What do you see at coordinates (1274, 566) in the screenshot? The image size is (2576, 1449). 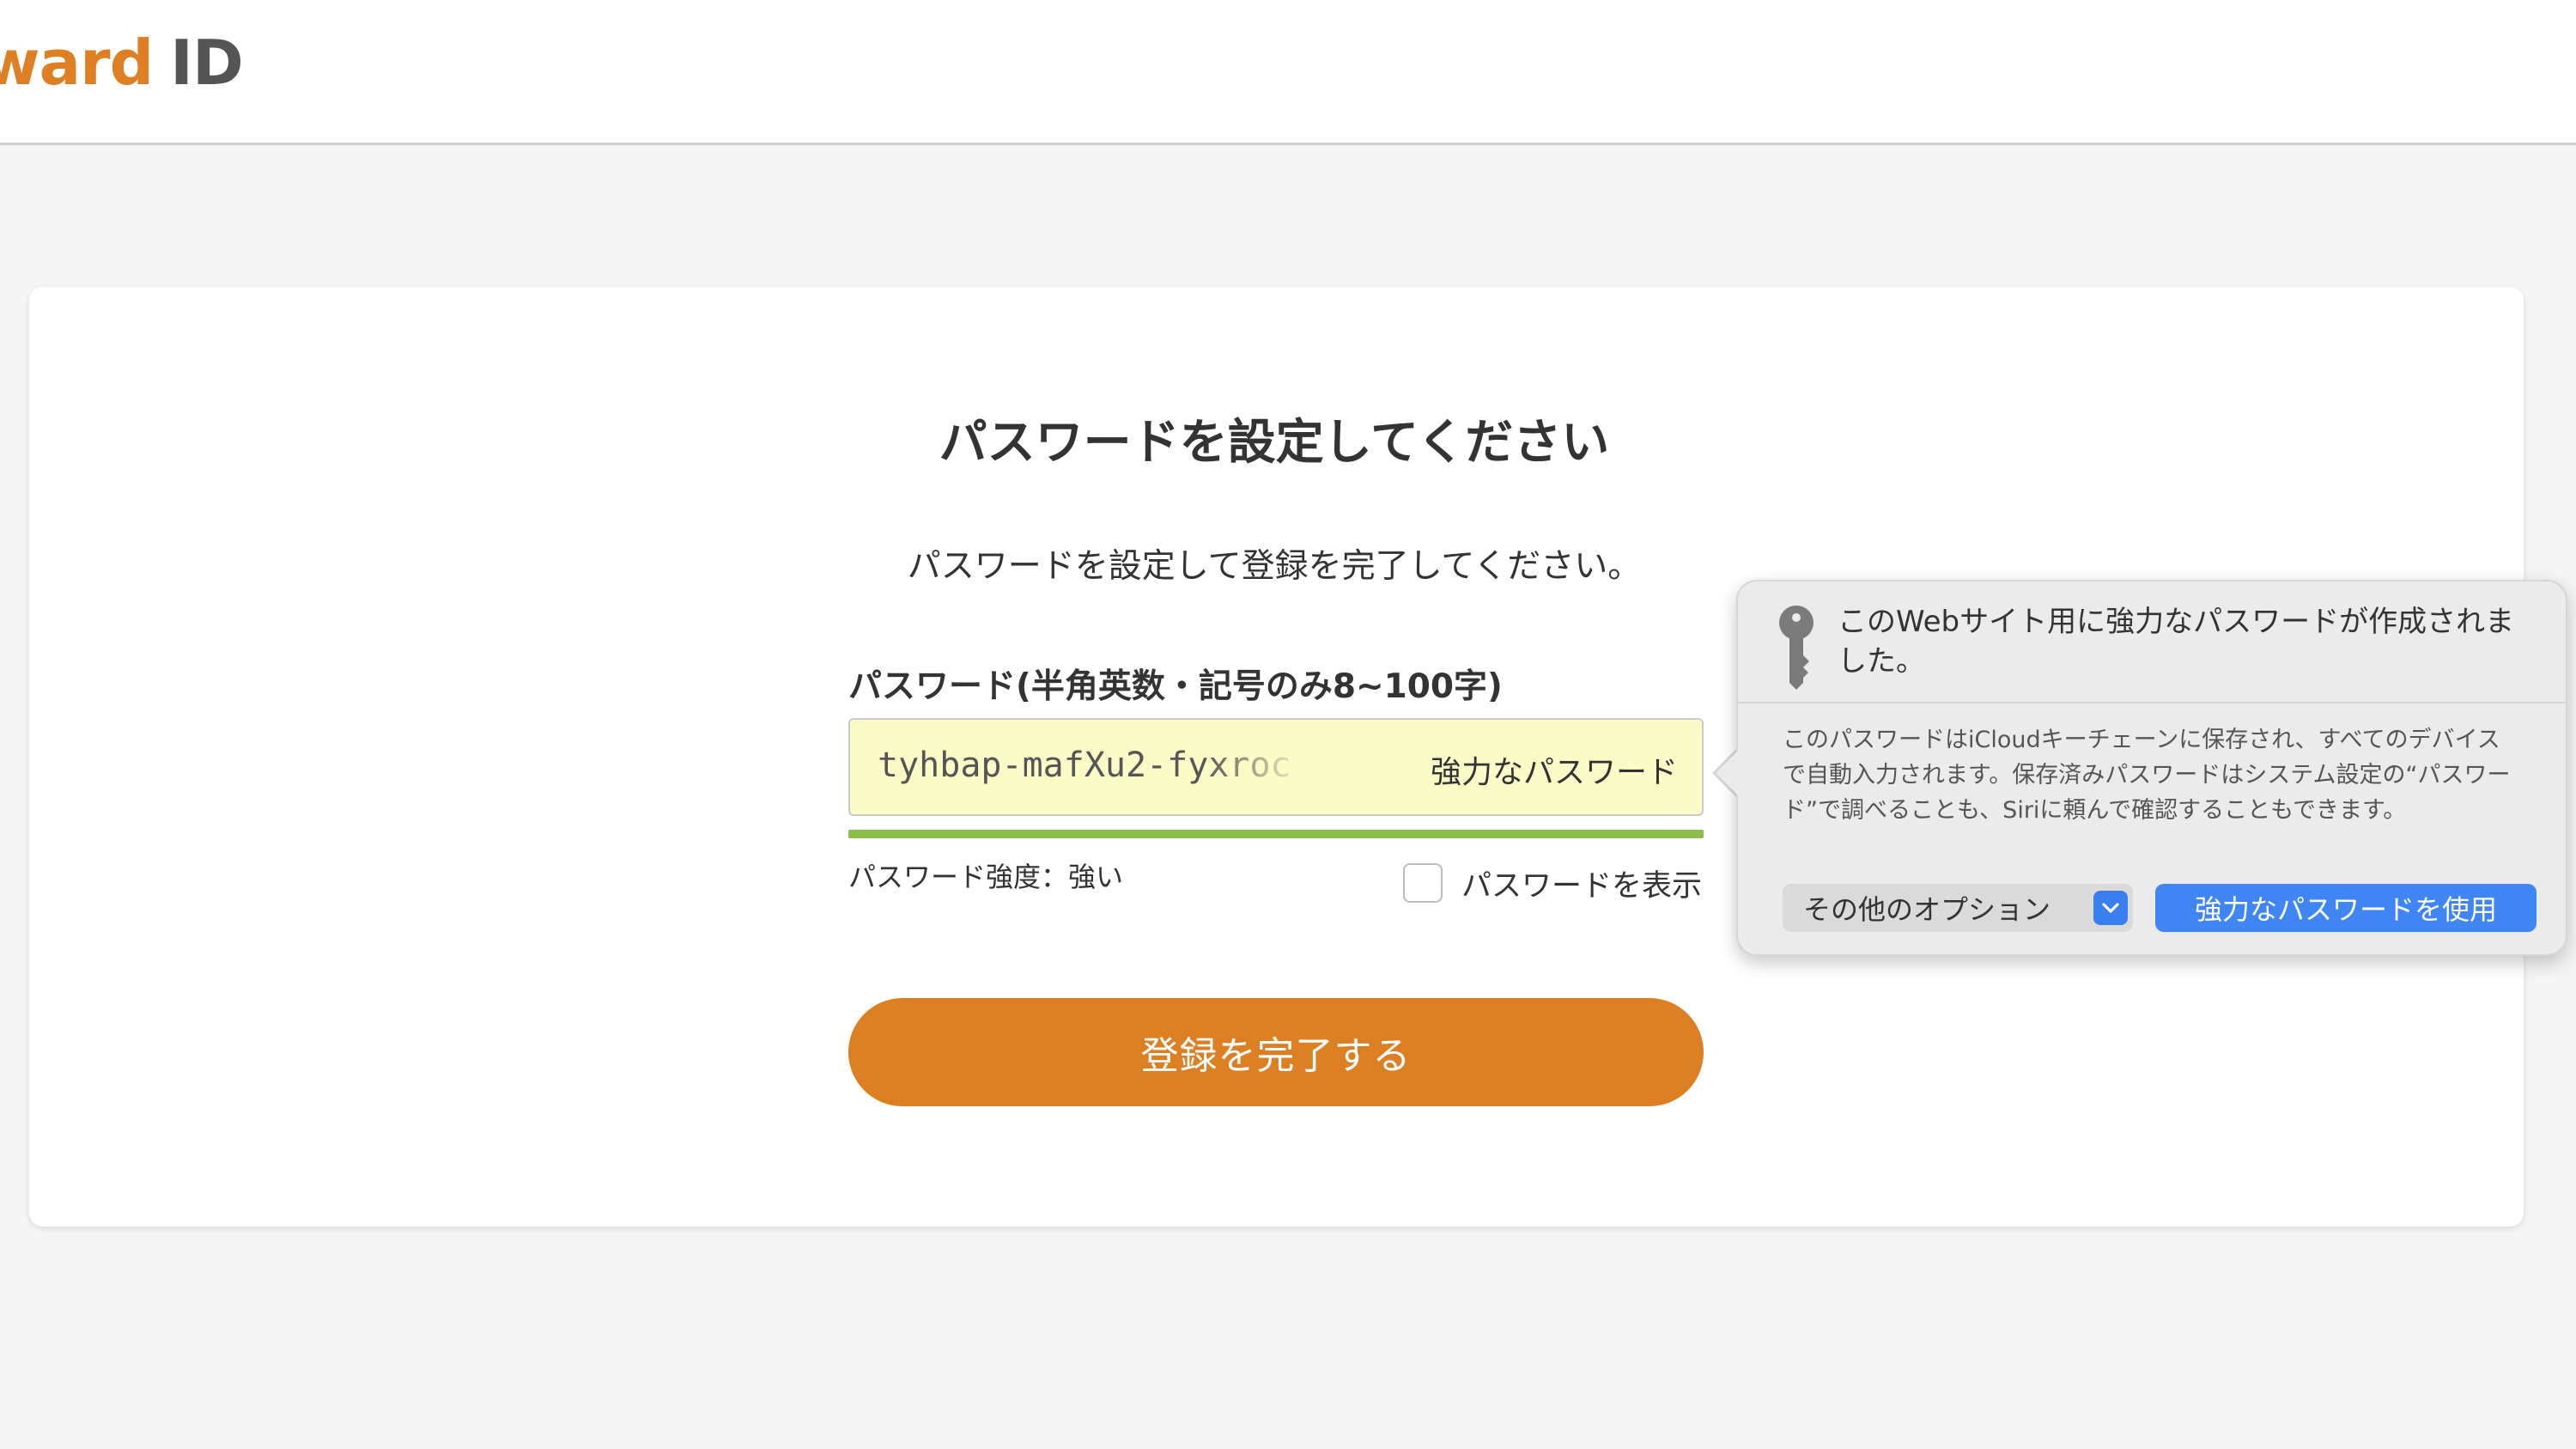 I see `page-subtitle: パスワードを設定して登録を完了してください。` at bounding box center [1274, 566].